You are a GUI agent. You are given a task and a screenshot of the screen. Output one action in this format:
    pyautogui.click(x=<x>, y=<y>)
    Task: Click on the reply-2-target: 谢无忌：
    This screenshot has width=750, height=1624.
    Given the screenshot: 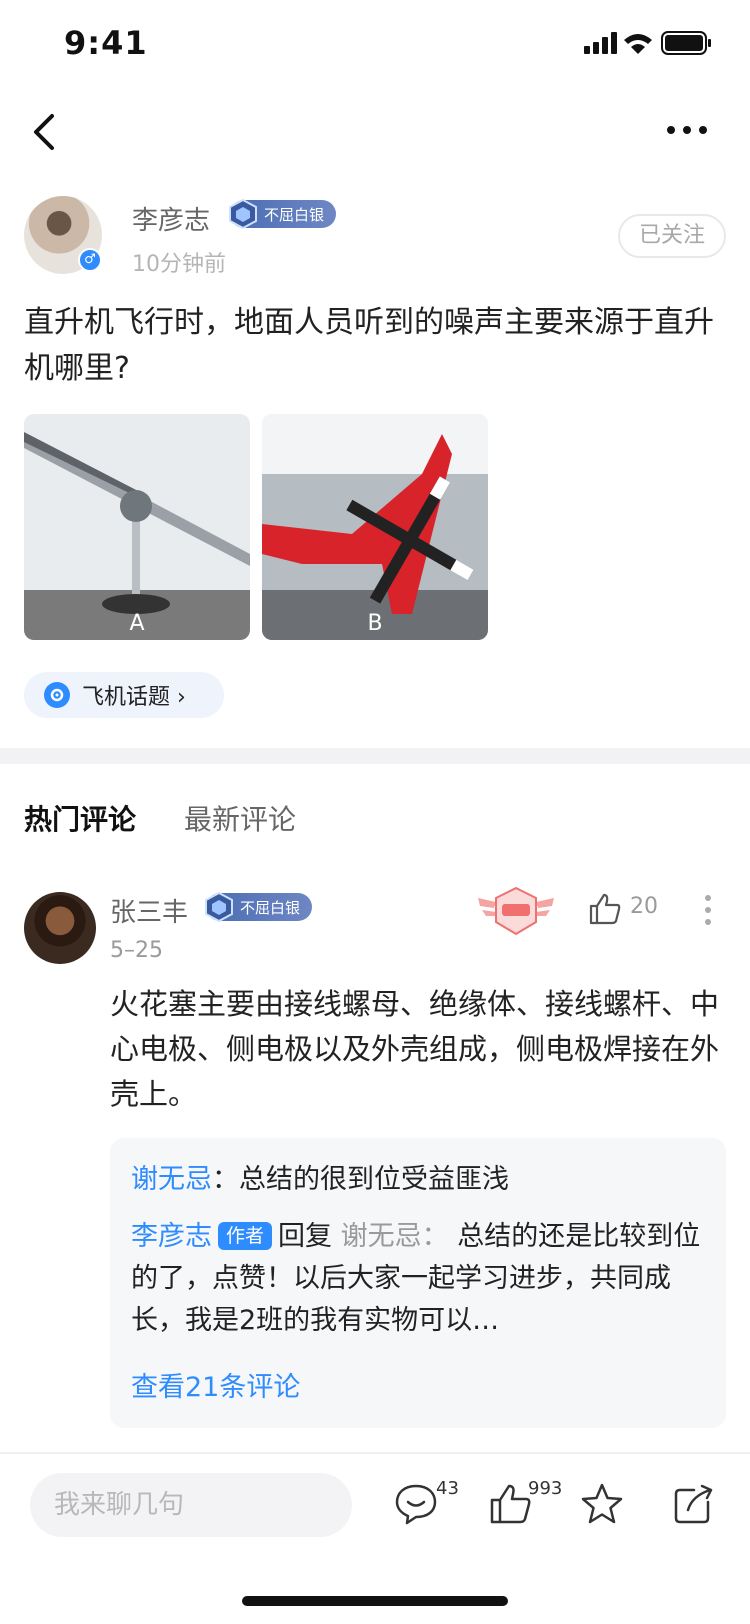 What is the action you would take?
    pyautogui.click(x=395, y=1236)
    